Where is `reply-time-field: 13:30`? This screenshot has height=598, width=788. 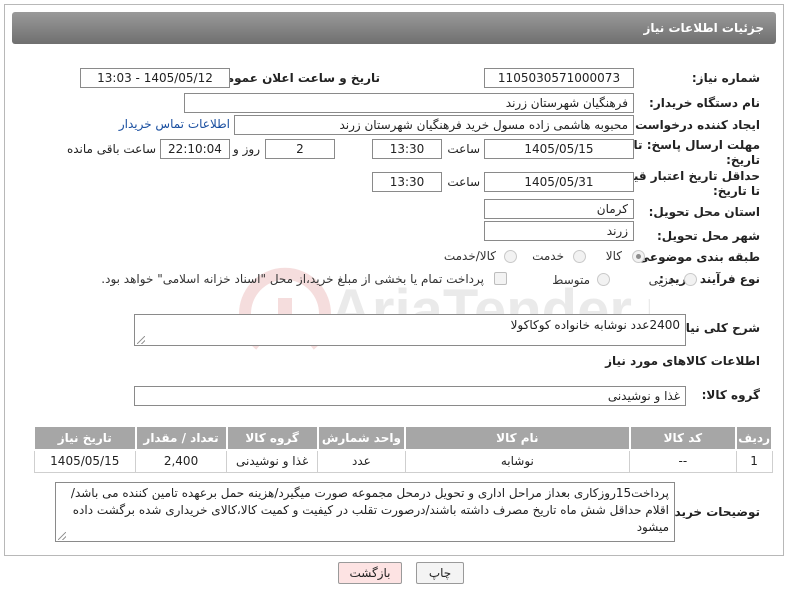 reply-time-field: 13:30 is located at coordinates (407, 149).